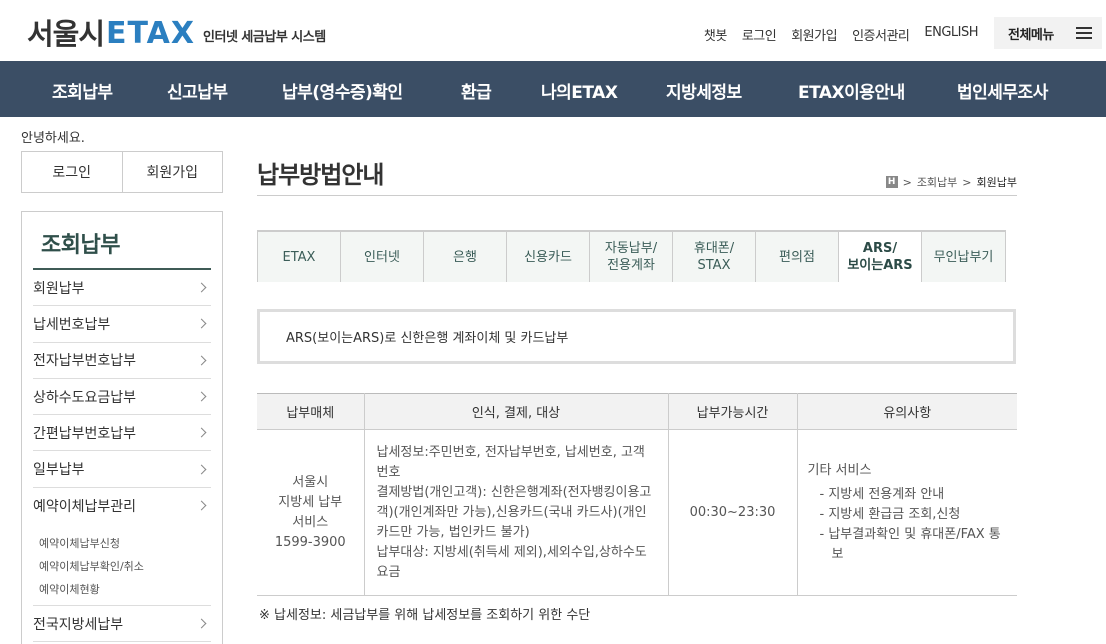 The image size is (1106, 644). What do you see at coordinates (310, 482) in the screenshot?
I see `media-line: 서울시` at bounding box center [310, 482].